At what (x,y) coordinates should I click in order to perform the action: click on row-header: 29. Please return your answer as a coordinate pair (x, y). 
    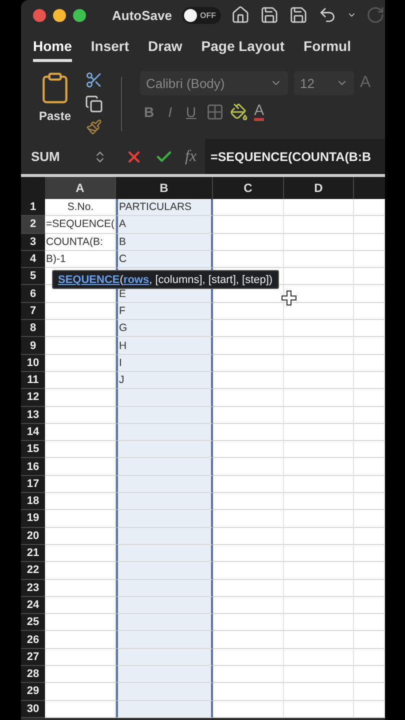
    Looking at the image, I should click on (33, 692).